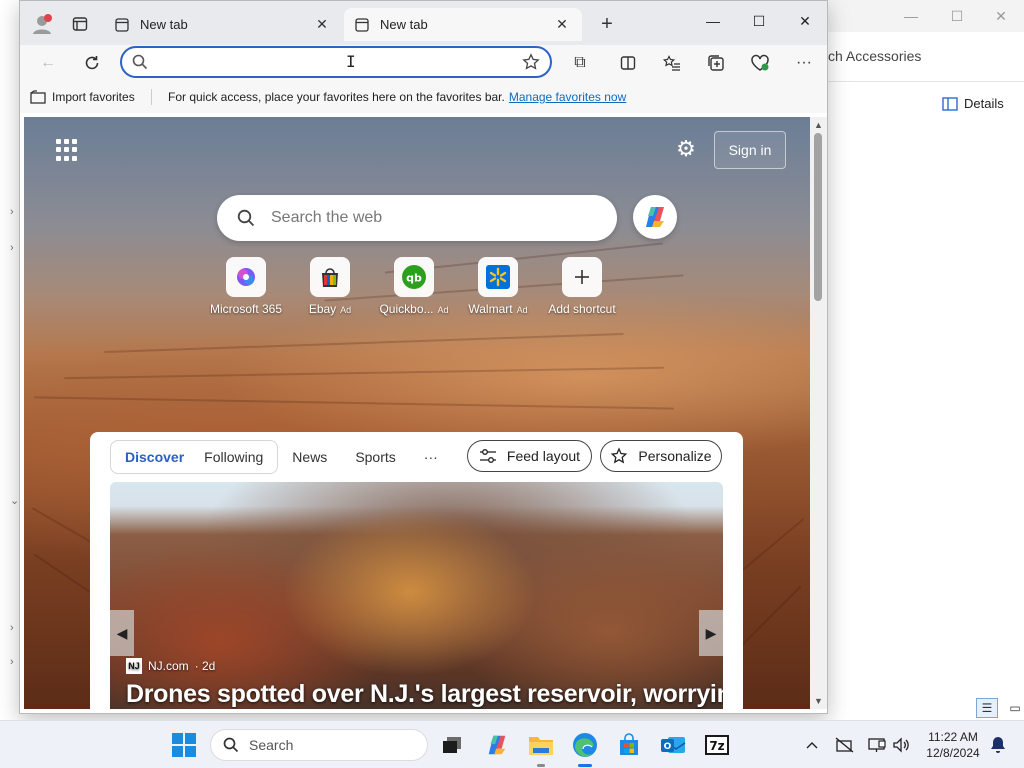 The image size is (1024, 768). Describe the element at coordinates (672, 63) in the screenshot. I see `favorites-button` at that location.